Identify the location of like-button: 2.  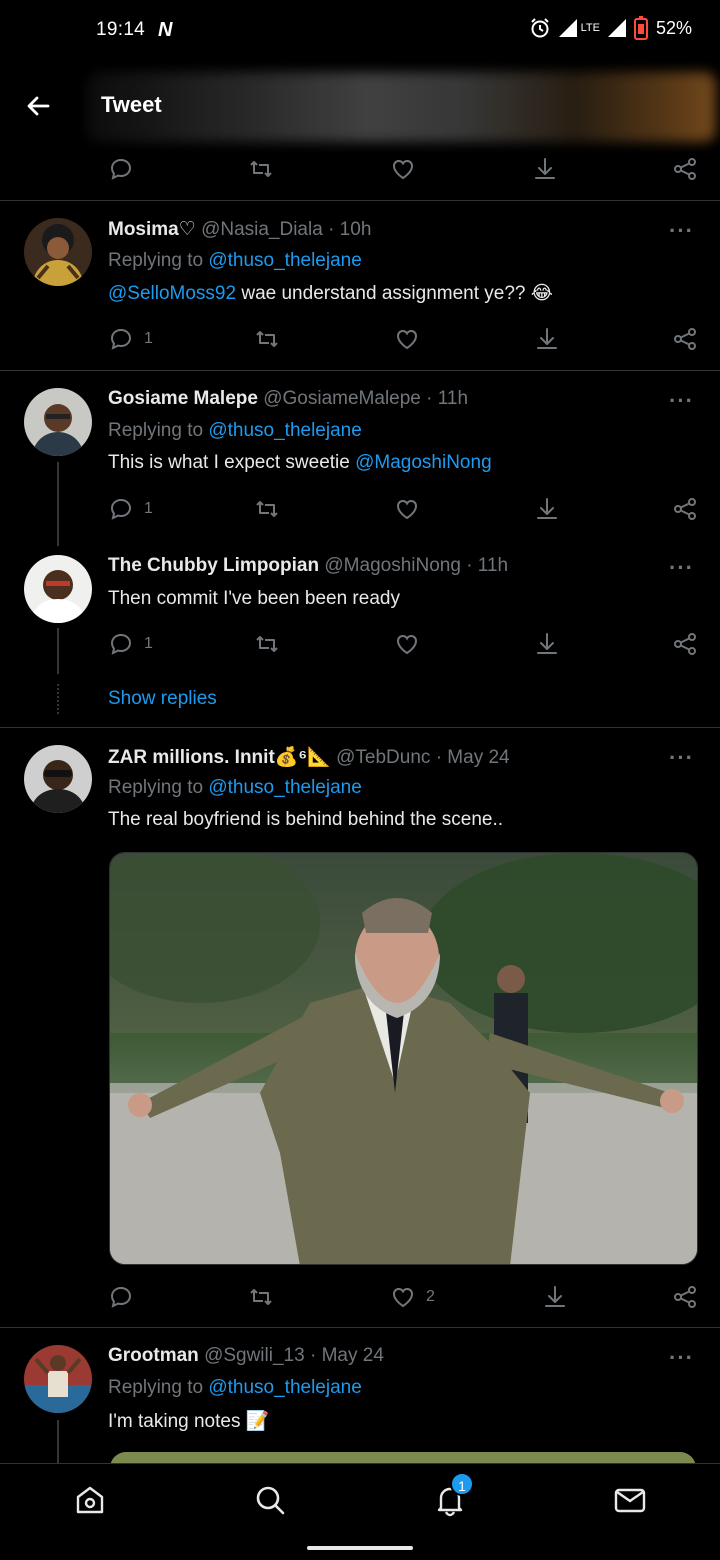
(412, 1297).